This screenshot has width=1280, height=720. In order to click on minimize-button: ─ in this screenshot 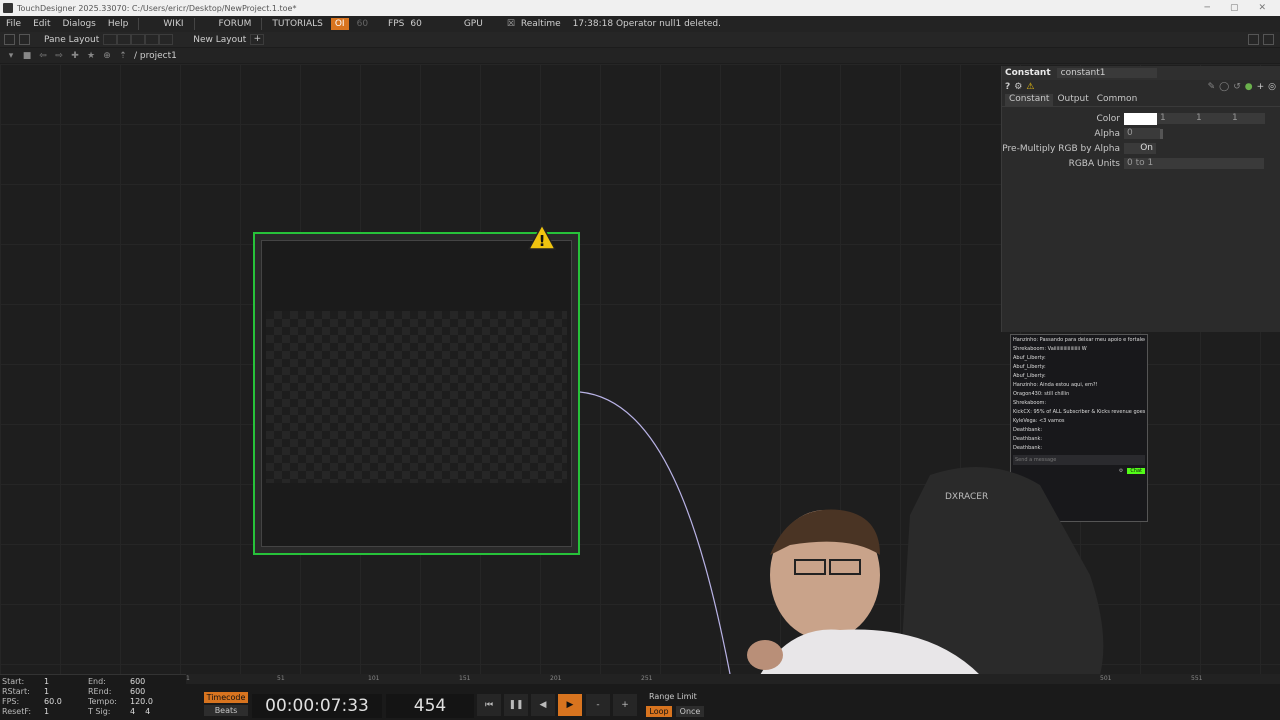, I will do `click(1207, 8)`.